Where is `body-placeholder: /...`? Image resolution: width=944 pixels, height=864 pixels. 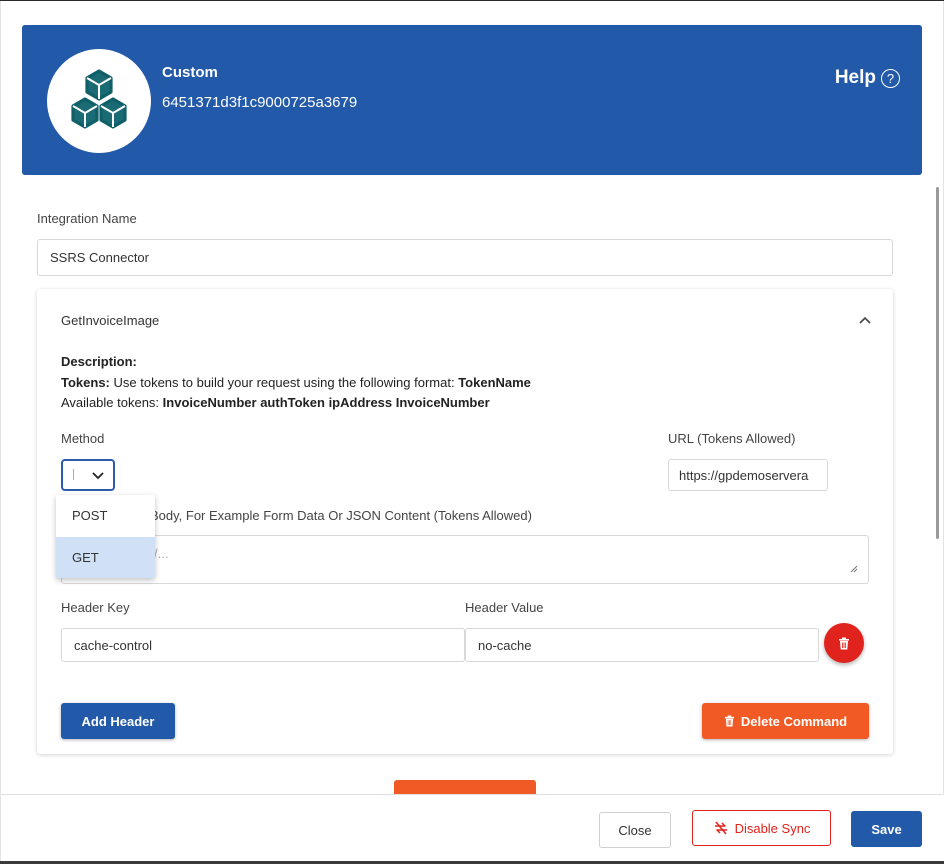 body-placeholder: /... is located at coordinates (161, 553).